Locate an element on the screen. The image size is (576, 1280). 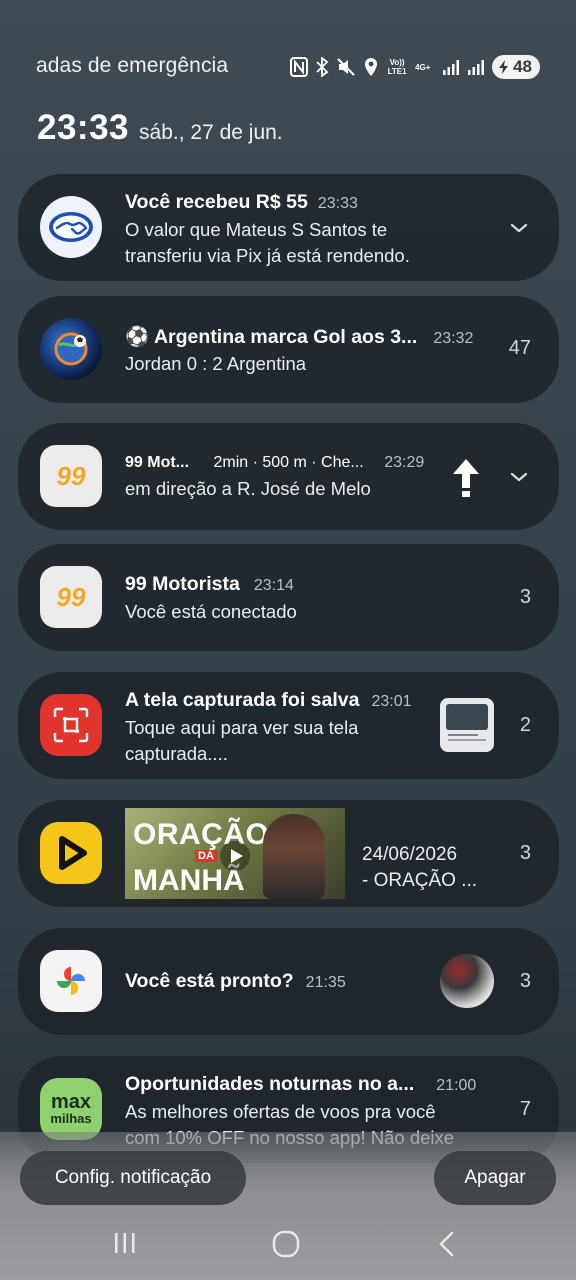
notification-title: 99 Motorista 23:14 is located at coordinates (209, 584).